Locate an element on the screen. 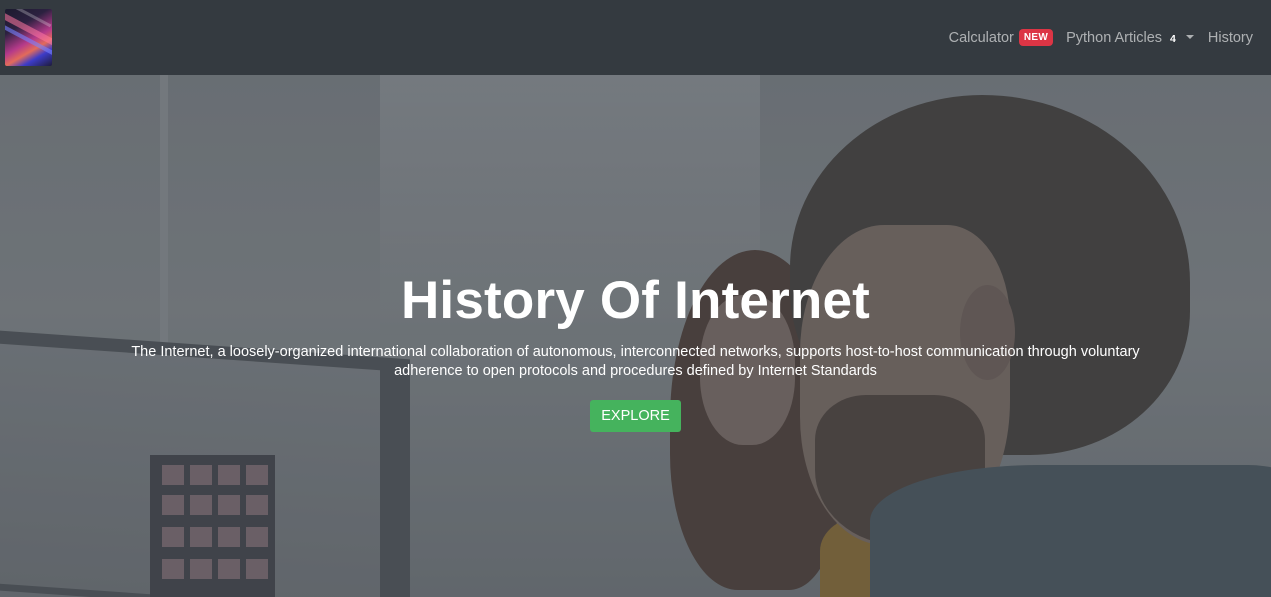 The image size is (1271, 597). nav-item-history: History is located at coordinates (1227, 38).